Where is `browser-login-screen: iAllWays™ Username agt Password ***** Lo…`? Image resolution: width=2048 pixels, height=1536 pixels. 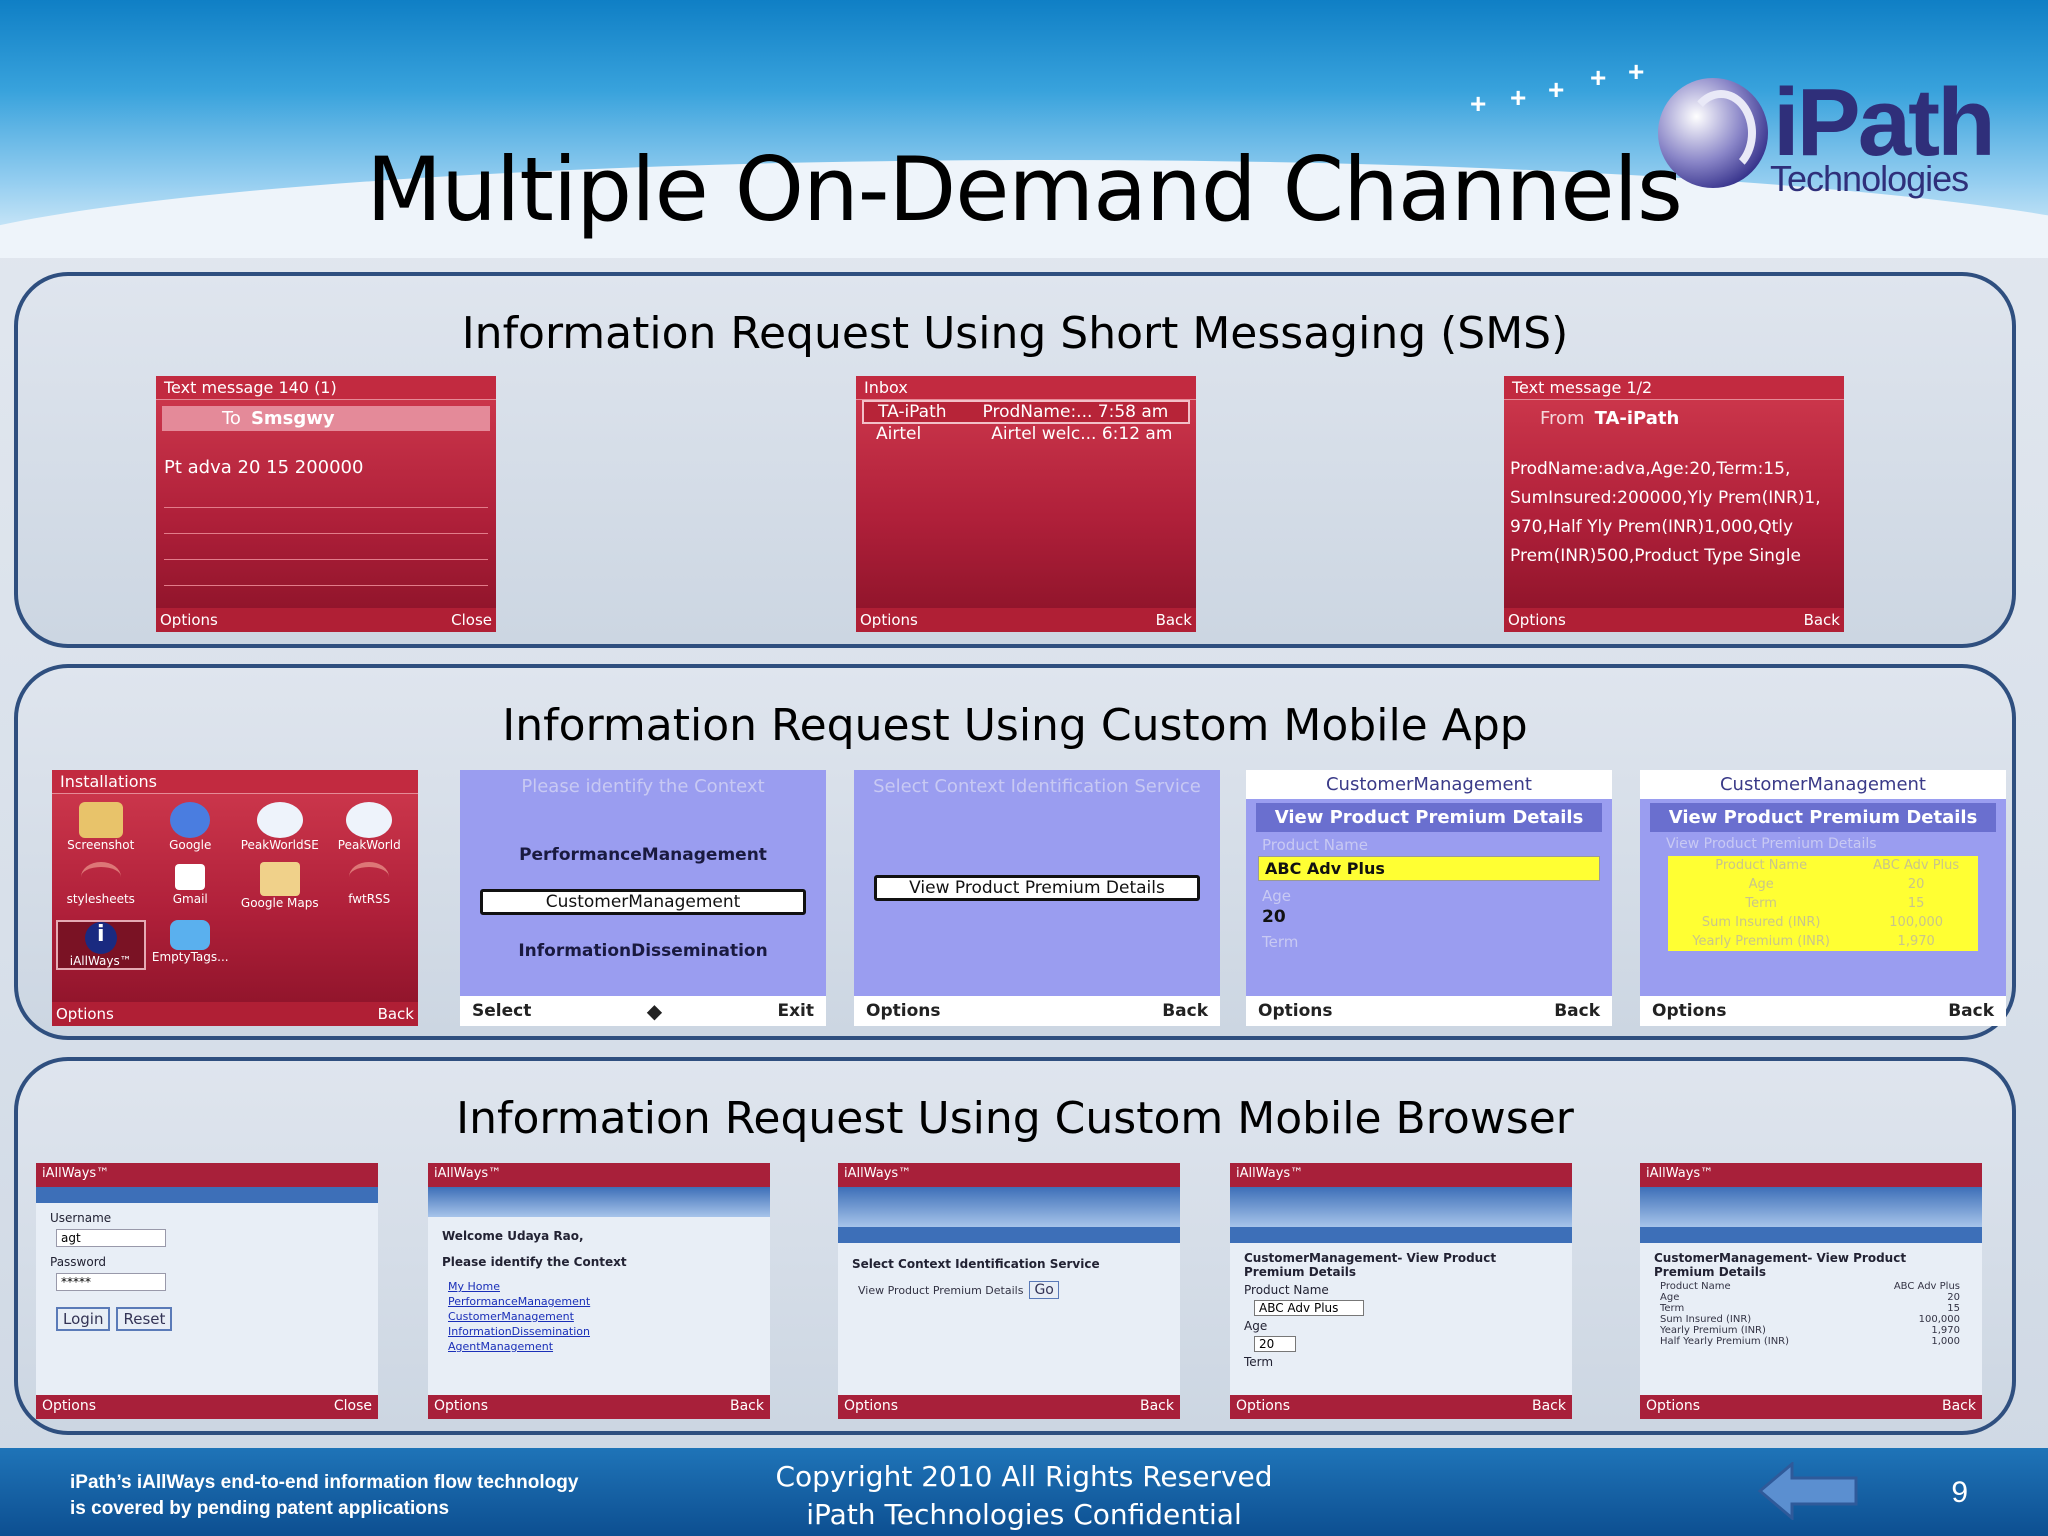 browser-login-screen: iAllWays™ Username agt Password ***** Lo… is located at coordinates (207, 1291).